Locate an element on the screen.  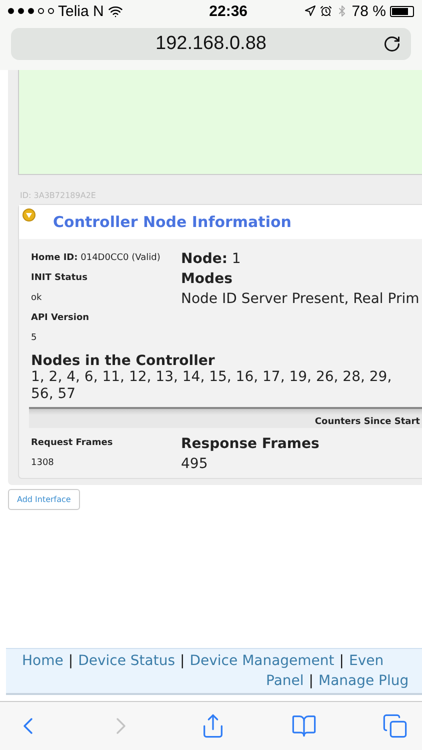
reload-icon is located at coordinates (392, 44).